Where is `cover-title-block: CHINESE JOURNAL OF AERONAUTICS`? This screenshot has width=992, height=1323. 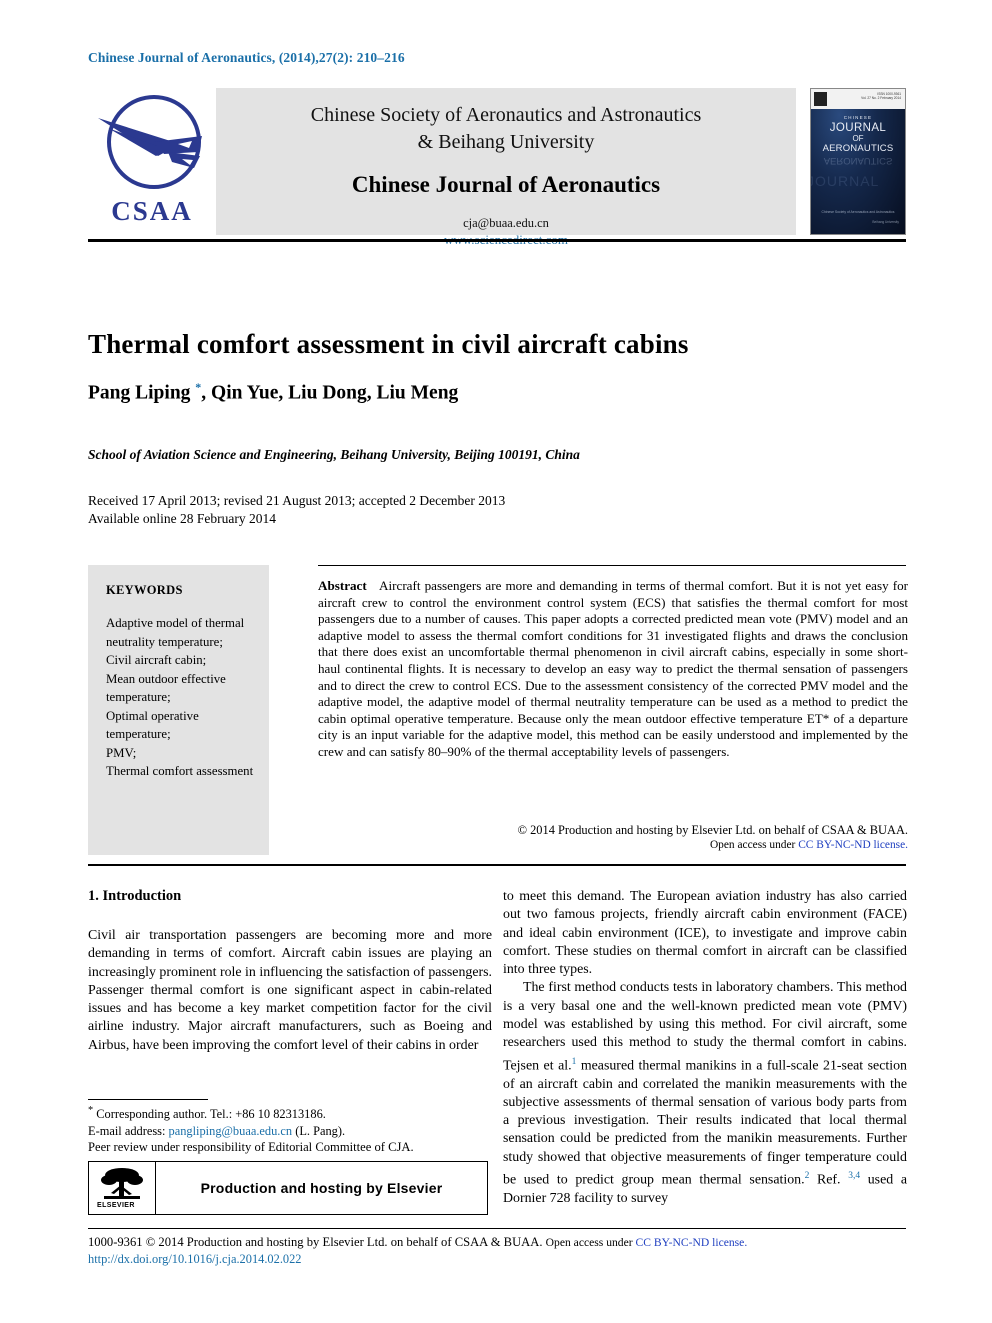 cover-title-block: CHINESE JOURNAL OF AERONAUTICS is located at coordinates (858, 134).